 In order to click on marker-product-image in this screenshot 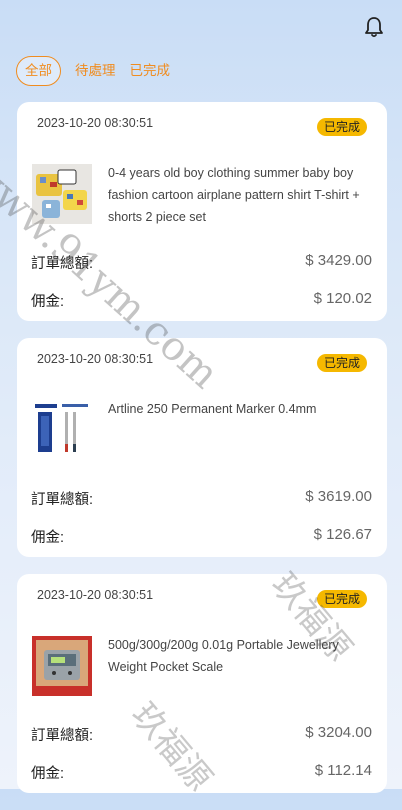, I will do `click(62, 430)`.